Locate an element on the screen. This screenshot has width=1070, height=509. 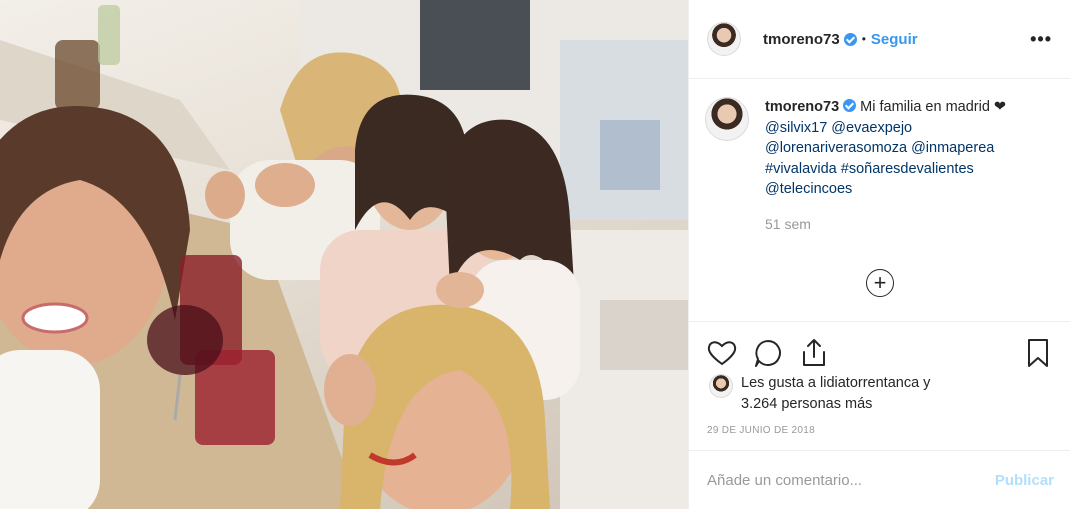
caption-mentions-1: @silvix17 @evaexpejo is located at coordinates (885, 128).